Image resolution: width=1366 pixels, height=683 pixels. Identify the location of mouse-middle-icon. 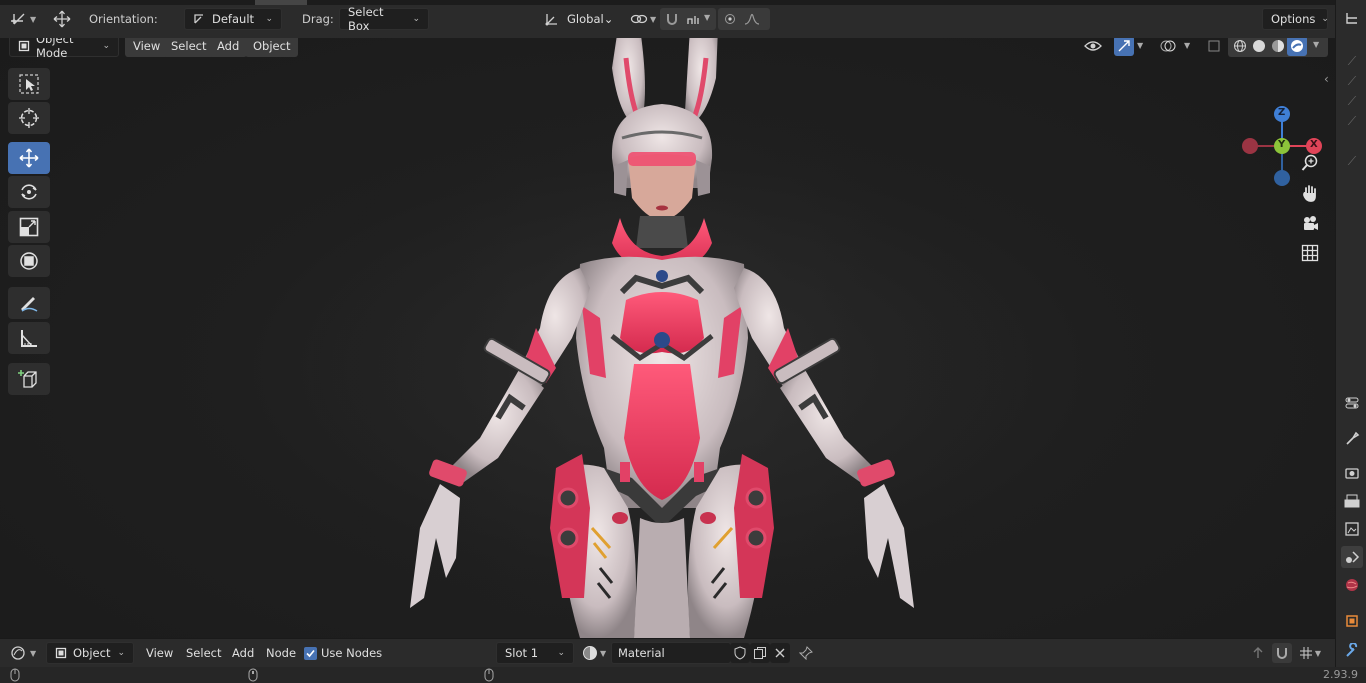
(253, 675).